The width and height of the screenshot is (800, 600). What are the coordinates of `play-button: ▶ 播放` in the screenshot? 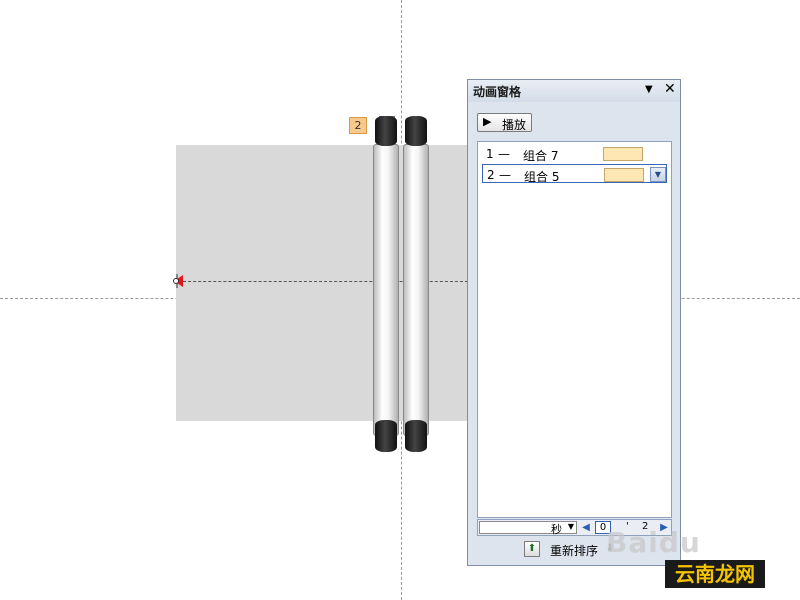 It's located at (504, 122).